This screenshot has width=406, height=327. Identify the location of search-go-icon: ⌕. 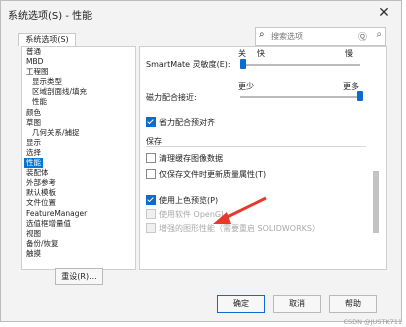
(379, 34).